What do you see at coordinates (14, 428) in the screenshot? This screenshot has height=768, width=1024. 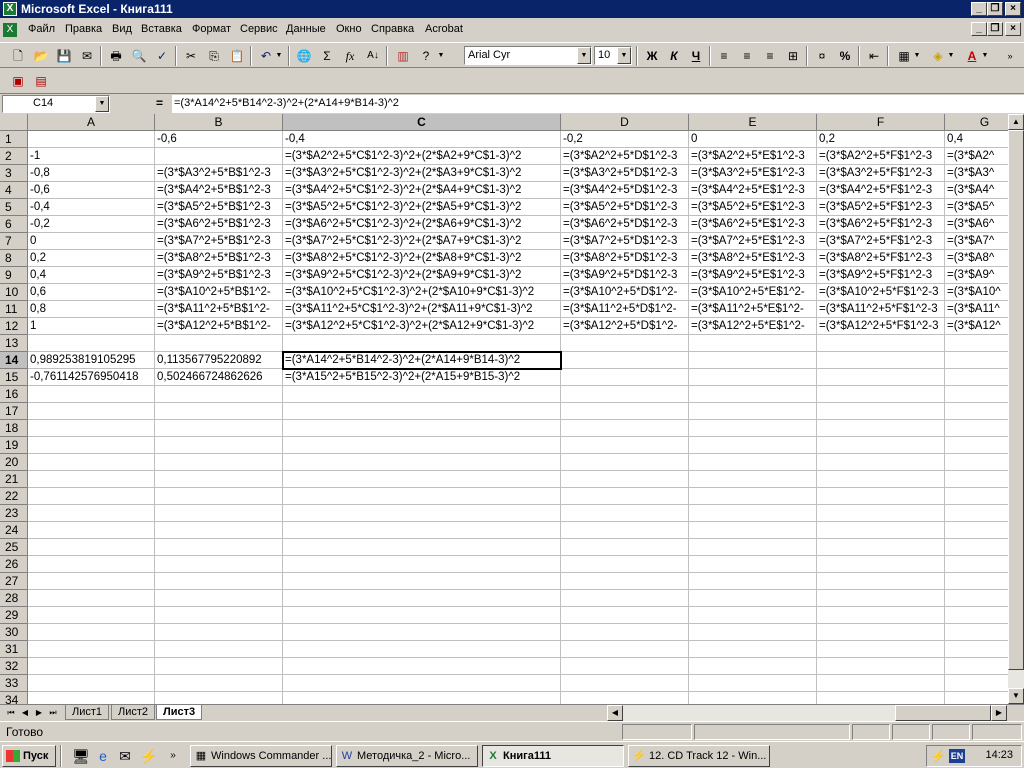 I see `row-header-18: 18` at bounding box center [14, 428].